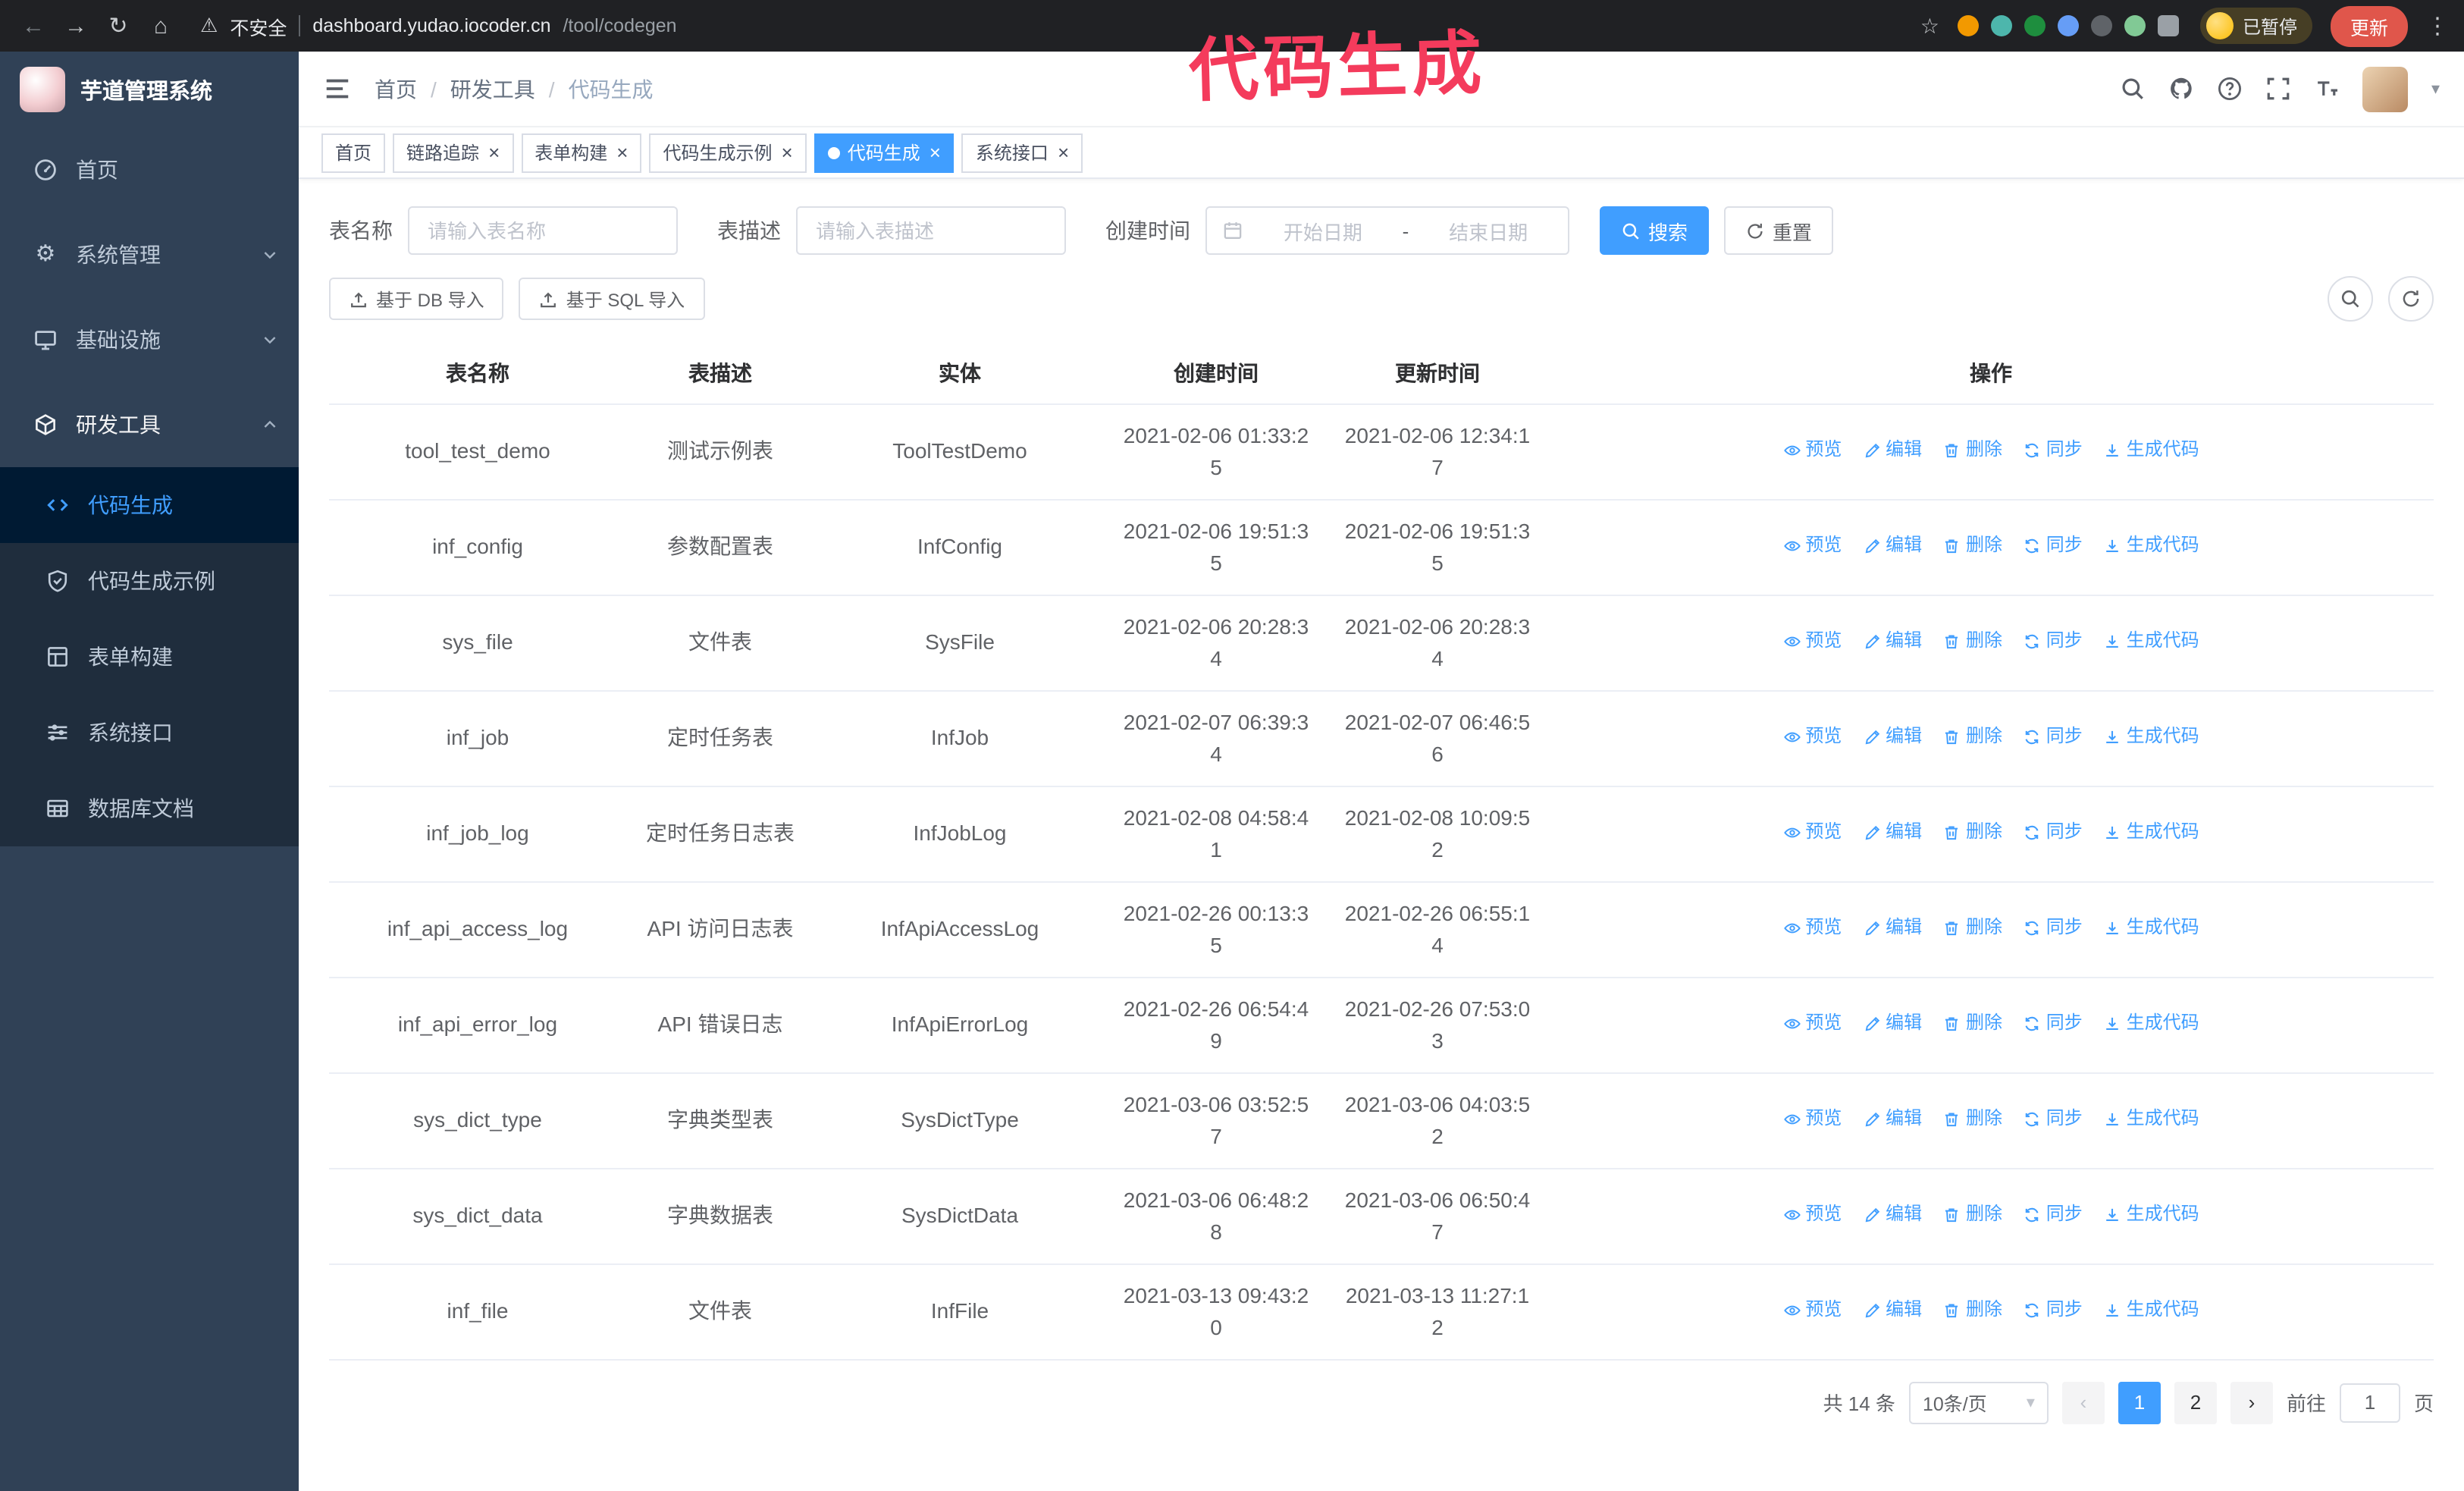 The height and width of the screenshot is (1491, 2464). What do you see at coordinates (1779, 230) in the screenshot?
I see `reset-button: 重置` at bounding box center [1779, 230].